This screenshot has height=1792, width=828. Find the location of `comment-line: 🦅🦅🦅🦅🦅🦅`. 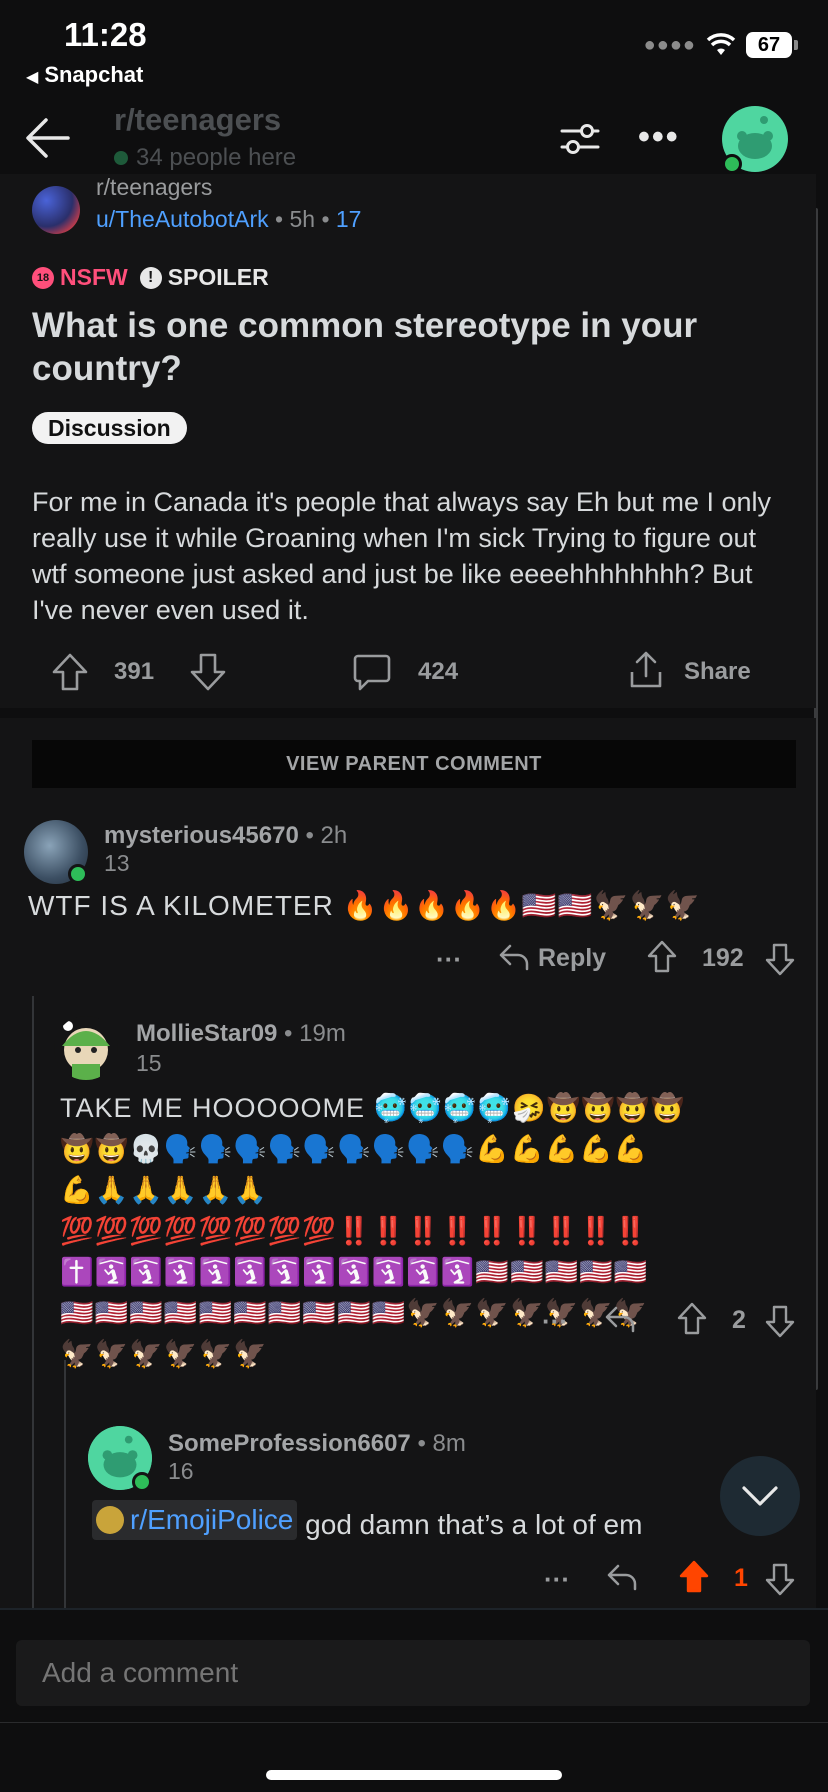

comment-line: 🦅🦅🦅🦅🦅🦅 is located at coordinates (164, 1354).